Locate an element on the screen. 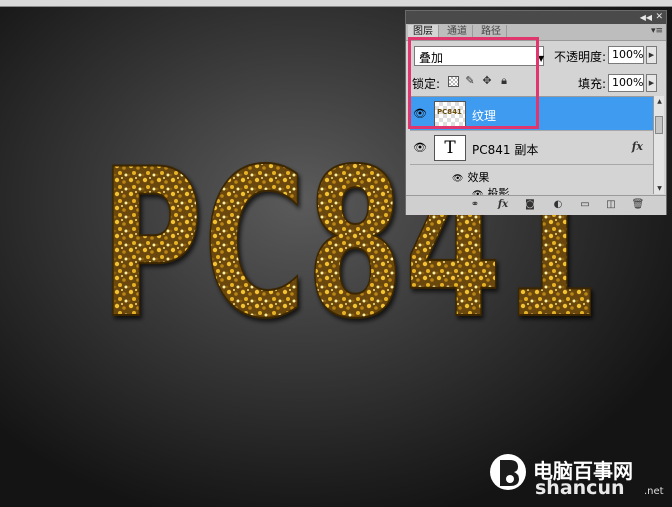 Image resolution: width=672 pixels, height=507 pixels. layer-row-texture: 👁︎ PC841 纹理 is located at coordinates (531, 114).